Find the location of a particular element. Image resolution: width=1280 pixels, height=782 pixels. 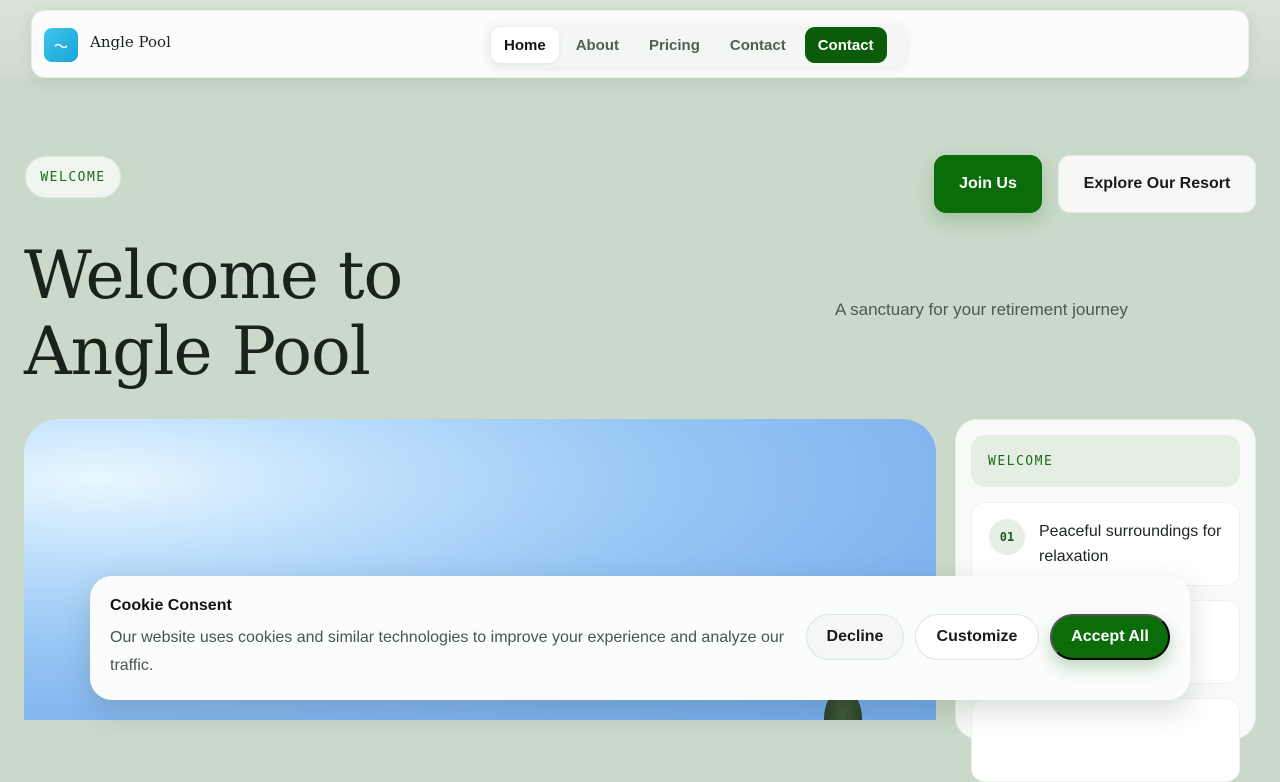

feature-text: Peaceful surroundings for relaxation is located at coordinates (1130, 544).